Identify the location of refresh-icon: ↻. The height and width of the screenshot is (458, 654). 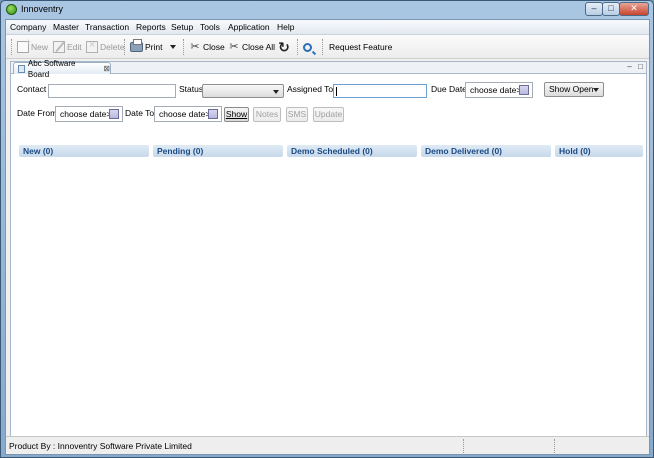
(284, 47).